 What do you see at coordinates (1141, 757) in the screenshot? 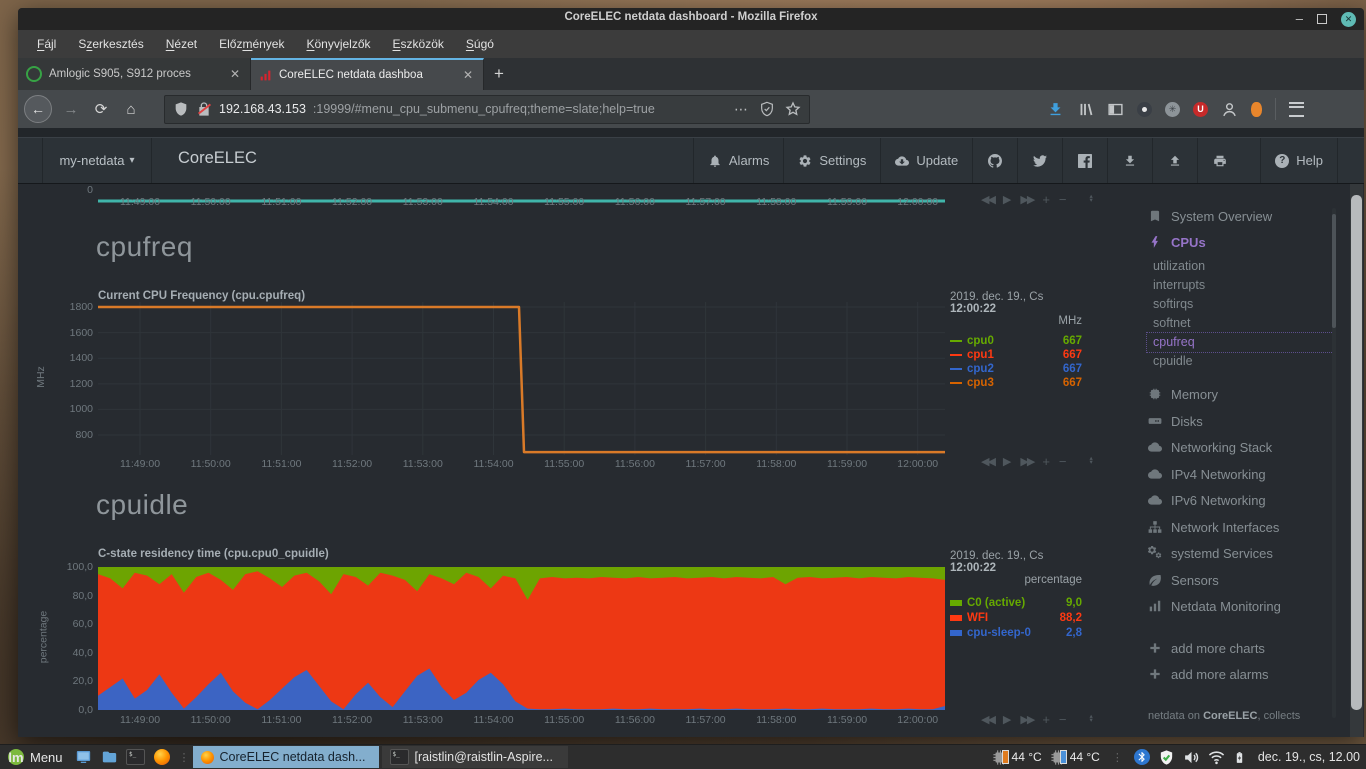
I see `bluetooth-icon` at bounding box center [1141, 757].